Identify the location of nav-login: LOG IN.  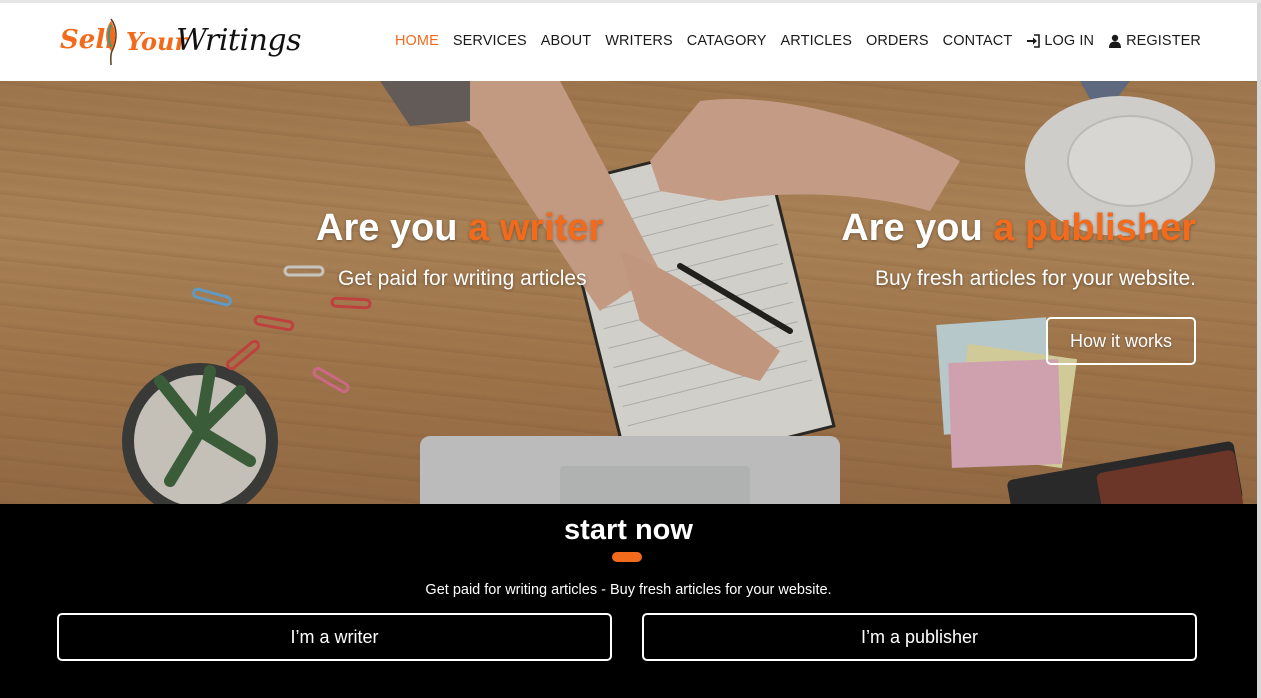
(1060, 41).